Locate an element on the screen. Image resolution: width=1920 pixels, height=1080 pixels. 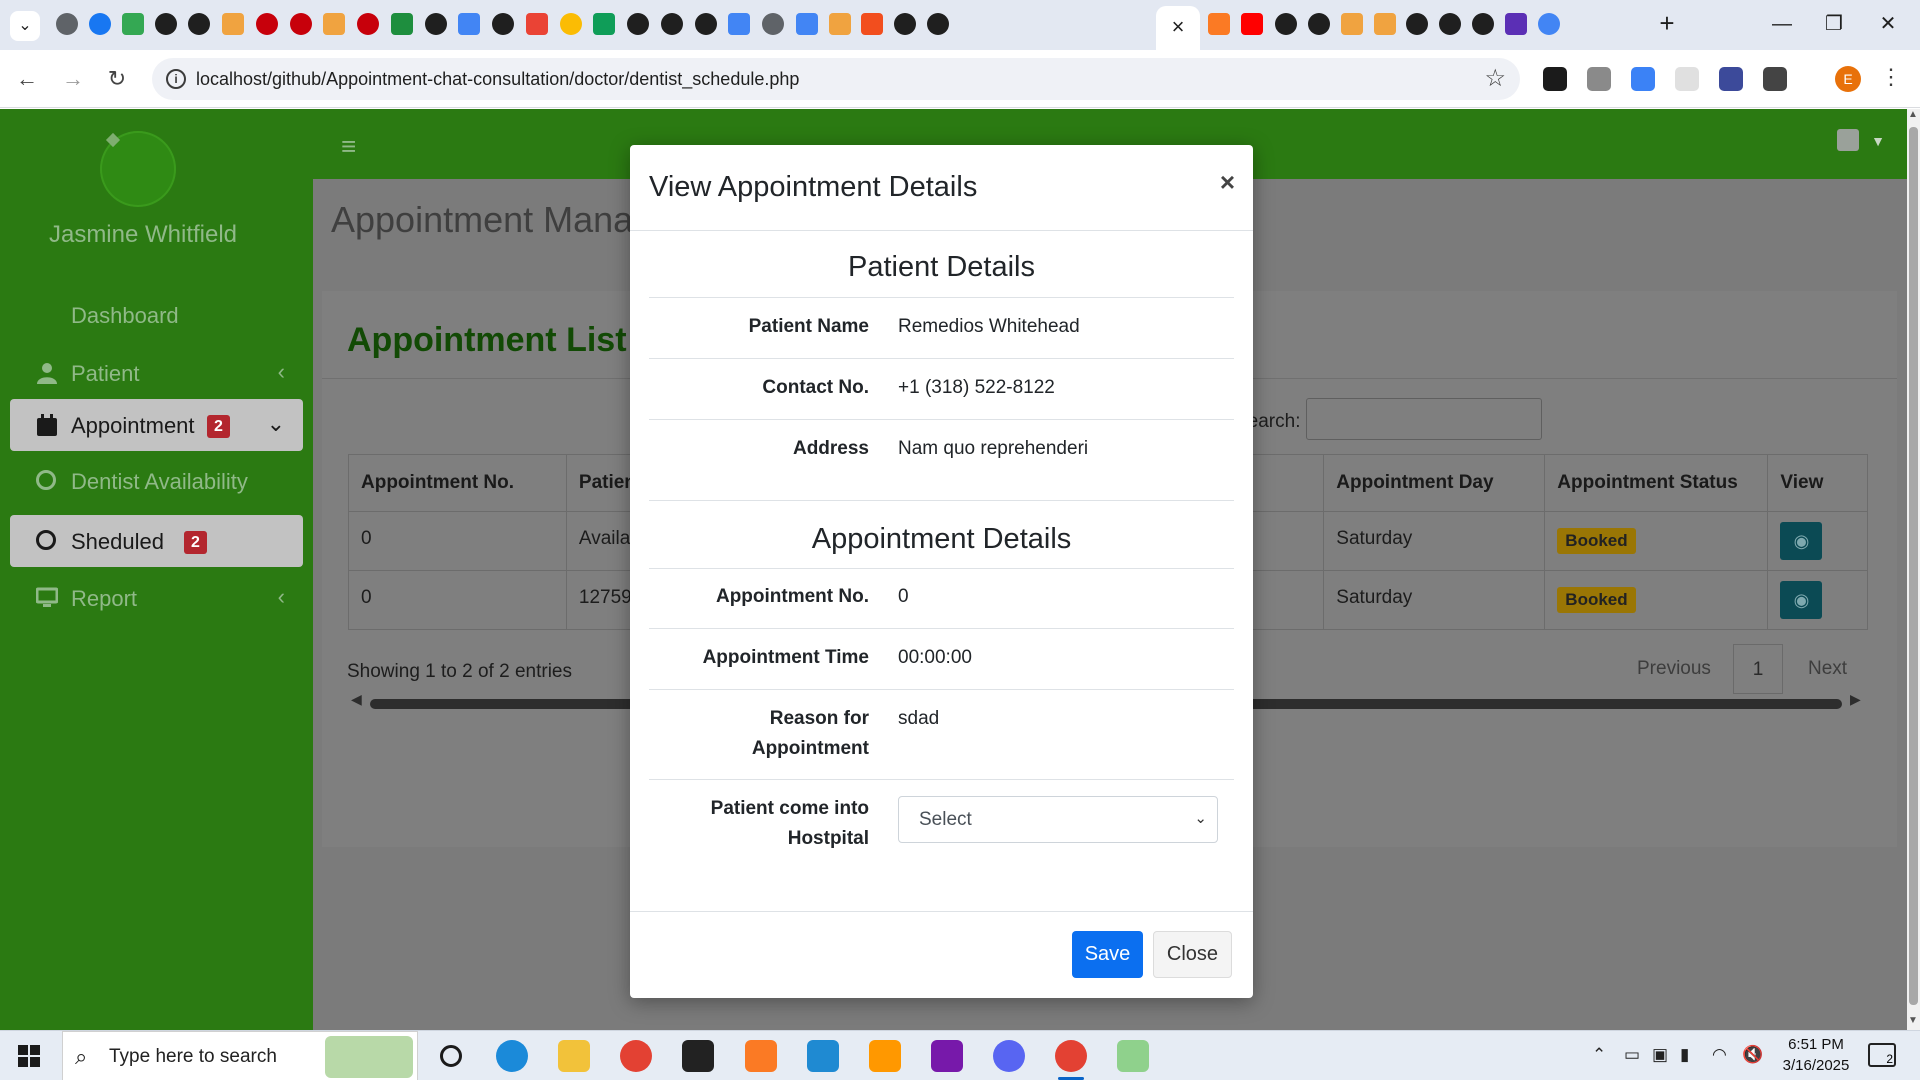
speaker-muted-icon: 🔇 is located at coordinates (1752, 1055).